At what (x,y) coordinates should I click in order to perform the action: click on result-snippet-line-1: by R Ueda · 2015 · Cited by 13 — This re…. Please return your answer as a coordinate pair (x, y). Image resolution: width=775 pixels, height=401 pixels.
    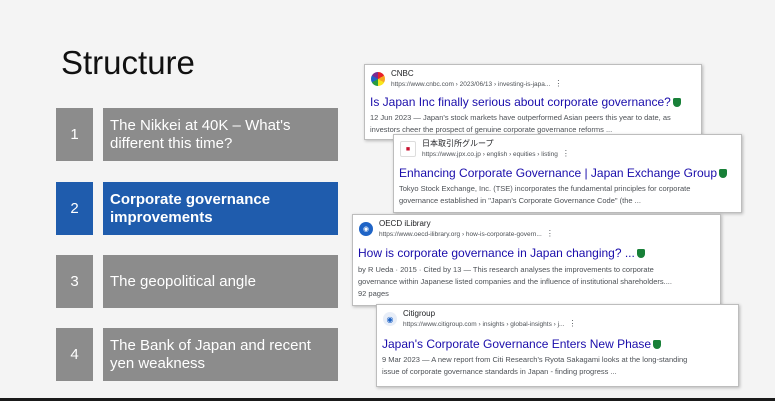
    Looking at the image, I should click on (506, 269).